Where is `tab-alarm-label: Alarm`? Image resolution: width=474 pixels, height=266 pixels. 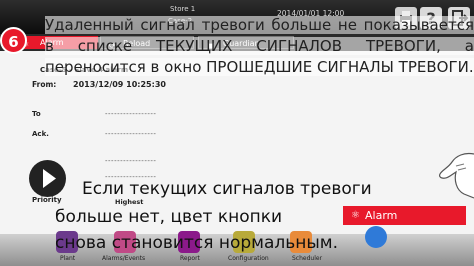 tab-alarm-label: Alarm is located at coordinates (52, 42).